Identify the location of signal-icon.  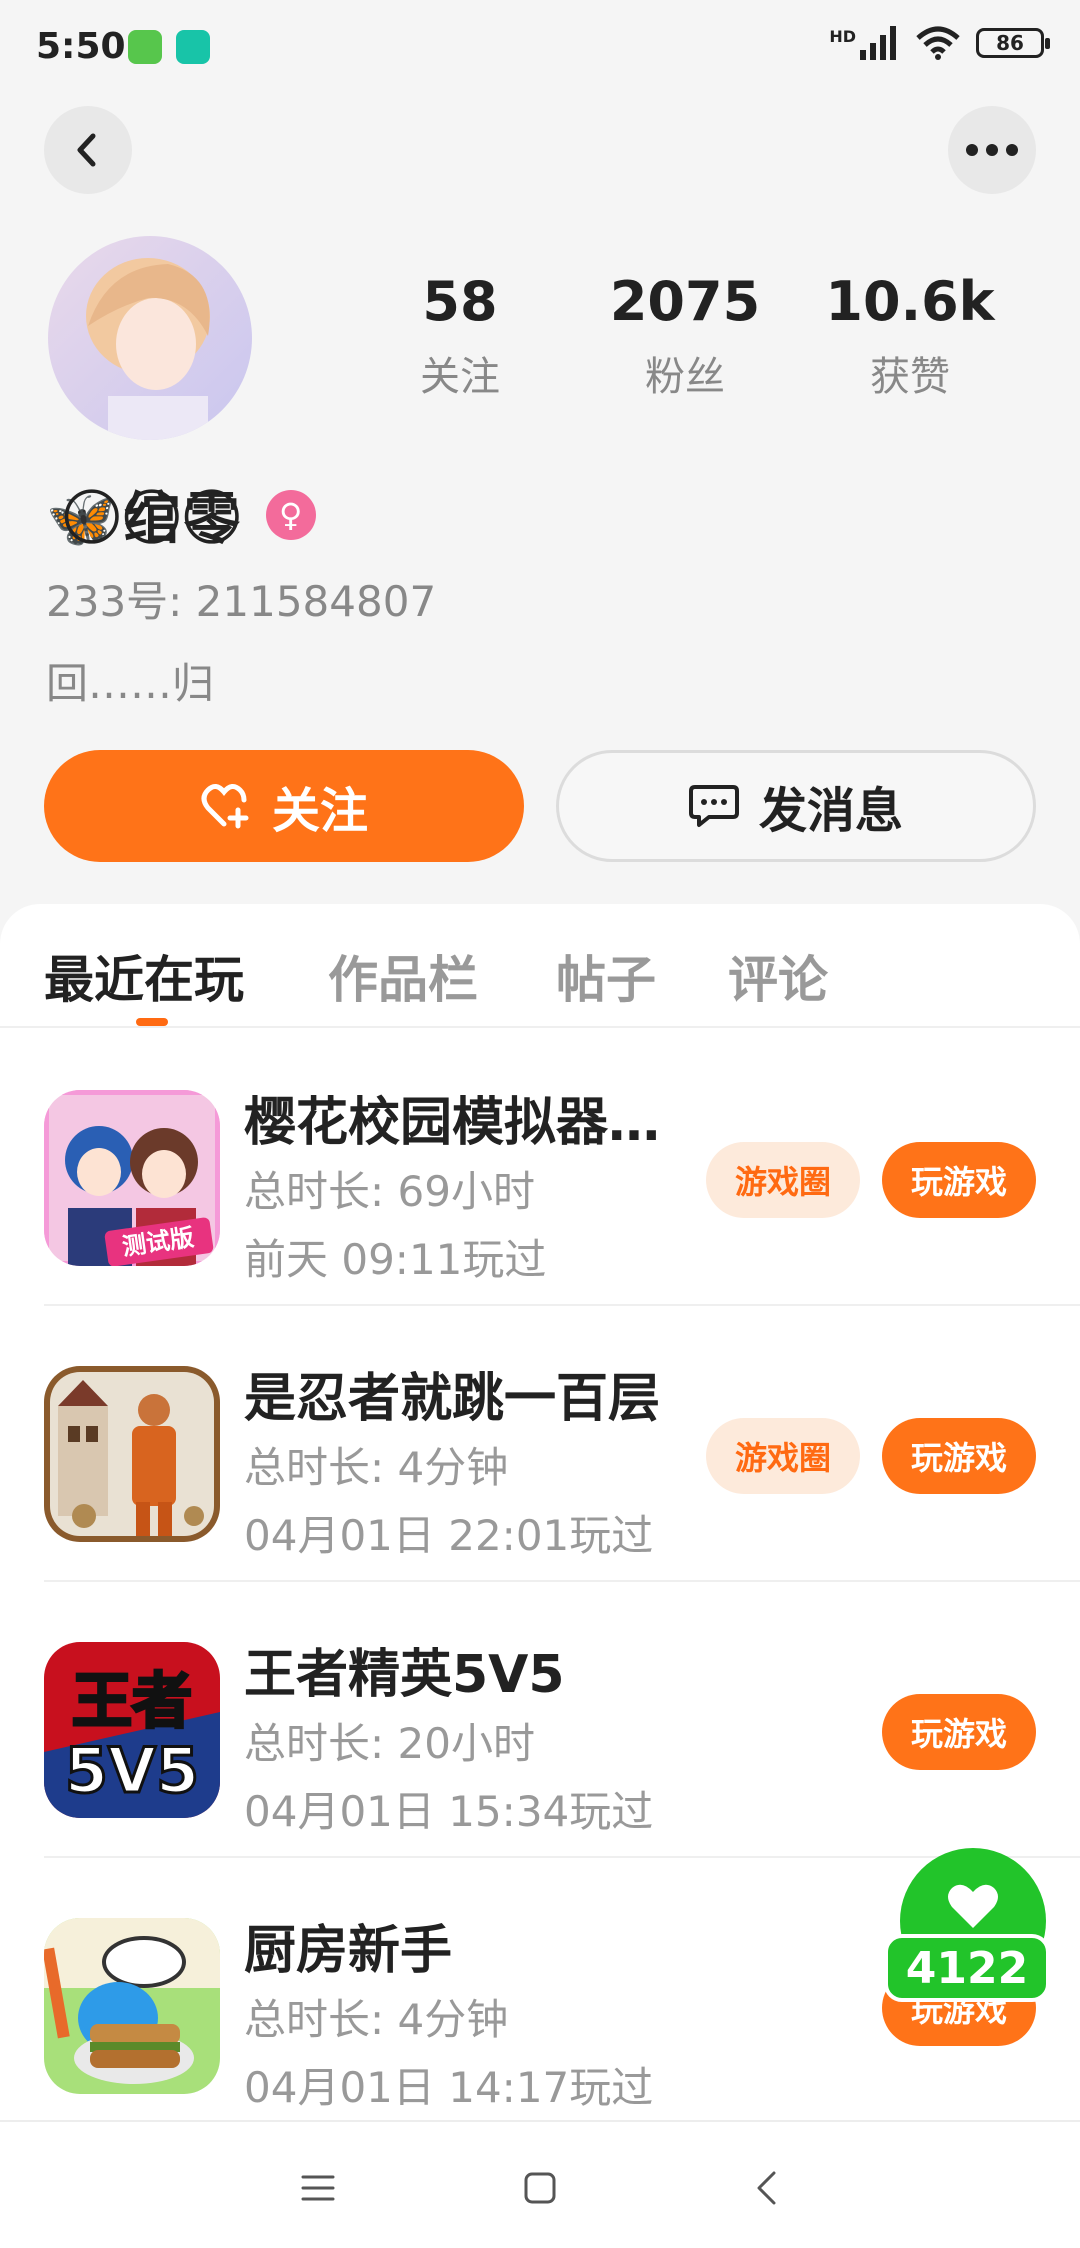
(878, 43).